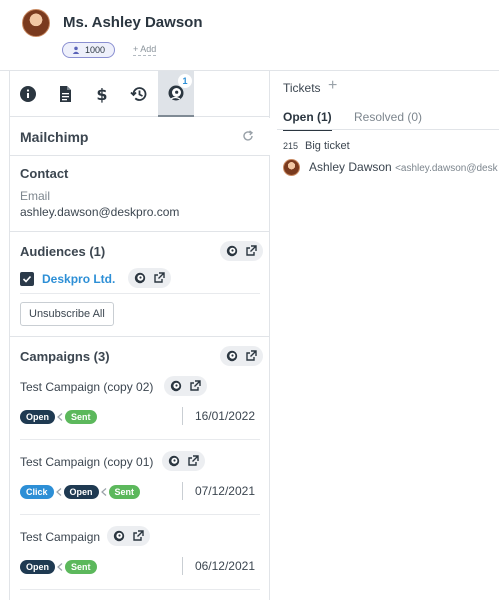 This screenshot has height=600, width=499. I want to click on campaign-status-chips: Click Open Sent, so click(80, 492).